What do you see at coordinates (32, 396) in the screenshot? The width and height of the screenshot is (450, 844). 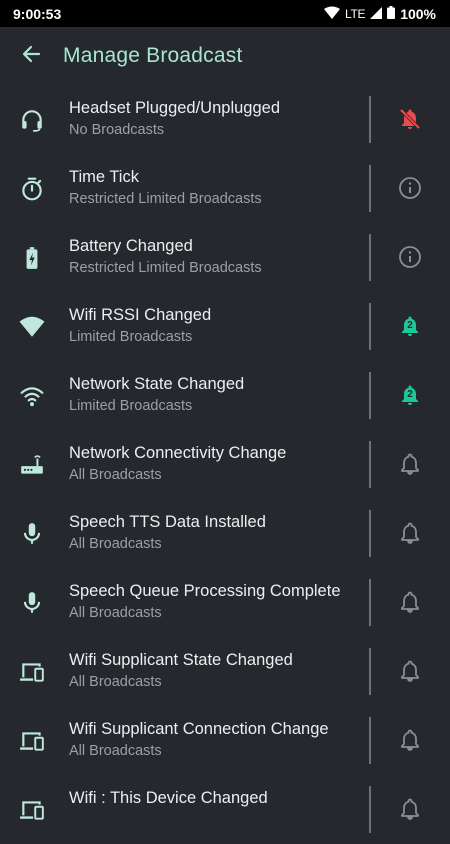 I see `wifi-icon` at bounding box center [32, 396].